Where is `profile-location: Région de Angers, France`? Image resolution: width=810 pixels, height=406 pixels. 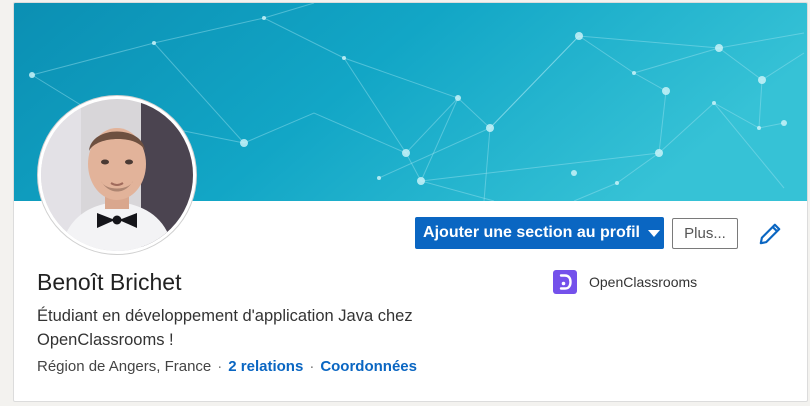 profile-location: Région de Angers, France is located at coordinates (124, 366).